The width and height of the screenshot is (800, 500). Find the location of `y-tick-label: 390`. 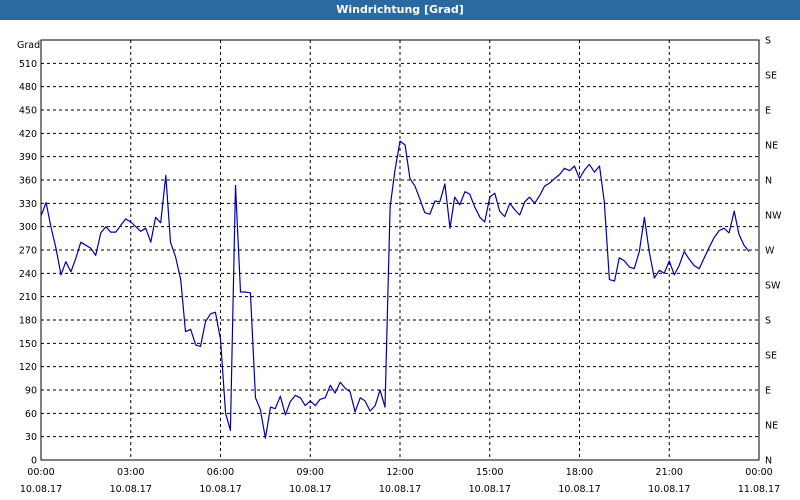

y-tick-label: 390 is located at coordinates (28, 157).